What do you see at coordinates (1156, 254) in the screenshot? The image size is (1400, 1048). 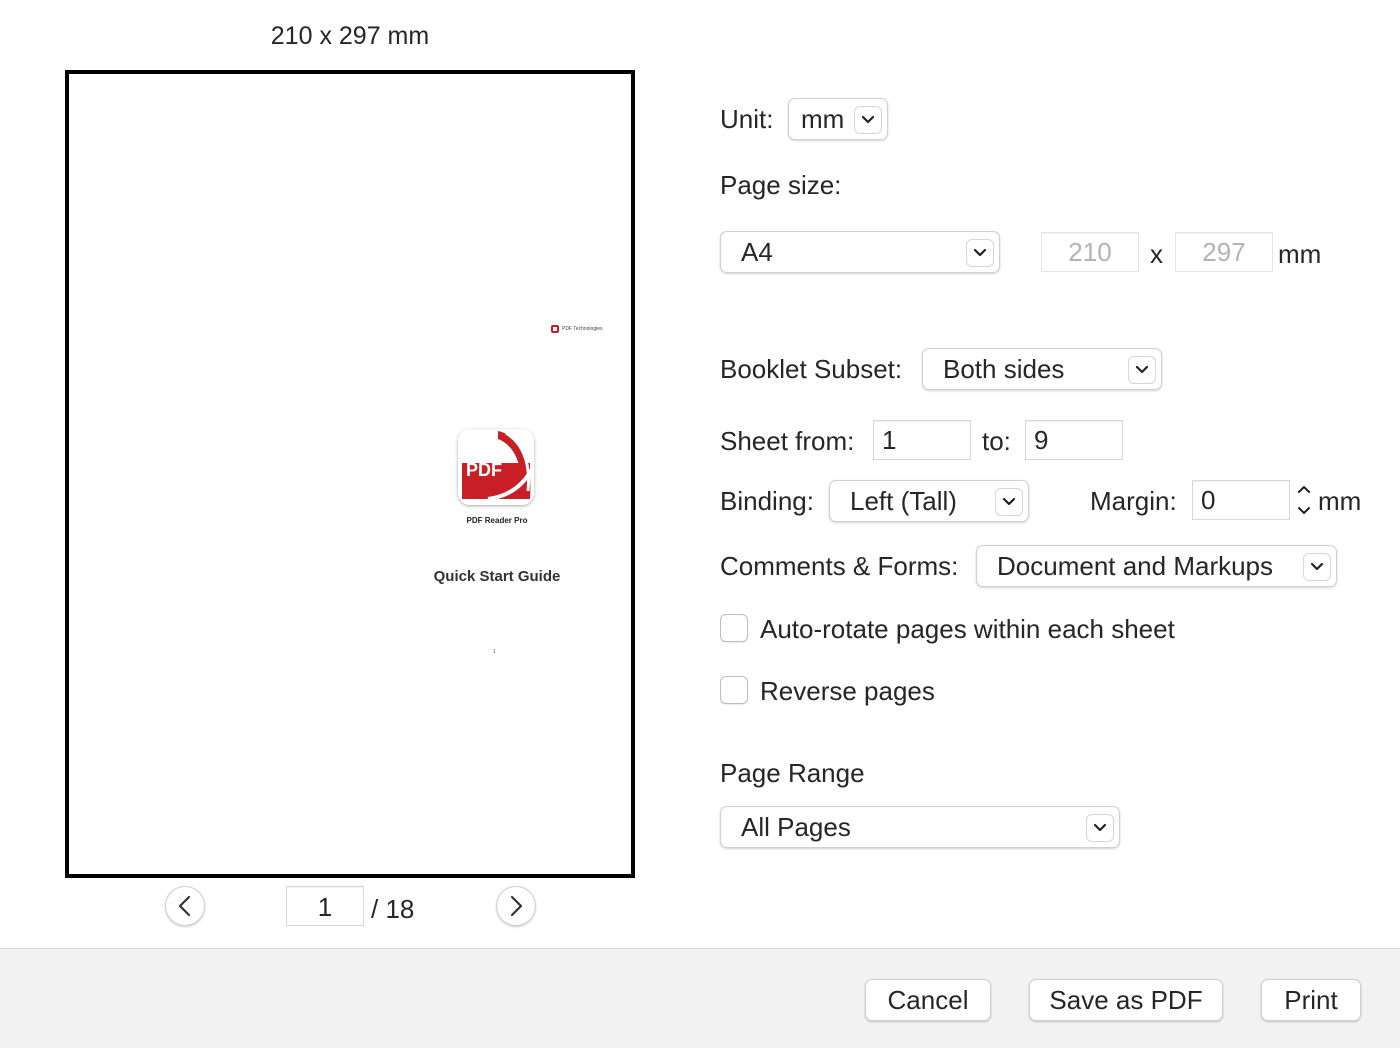 I see `dimension-times-label: x` at bounding box center [1156, 254].